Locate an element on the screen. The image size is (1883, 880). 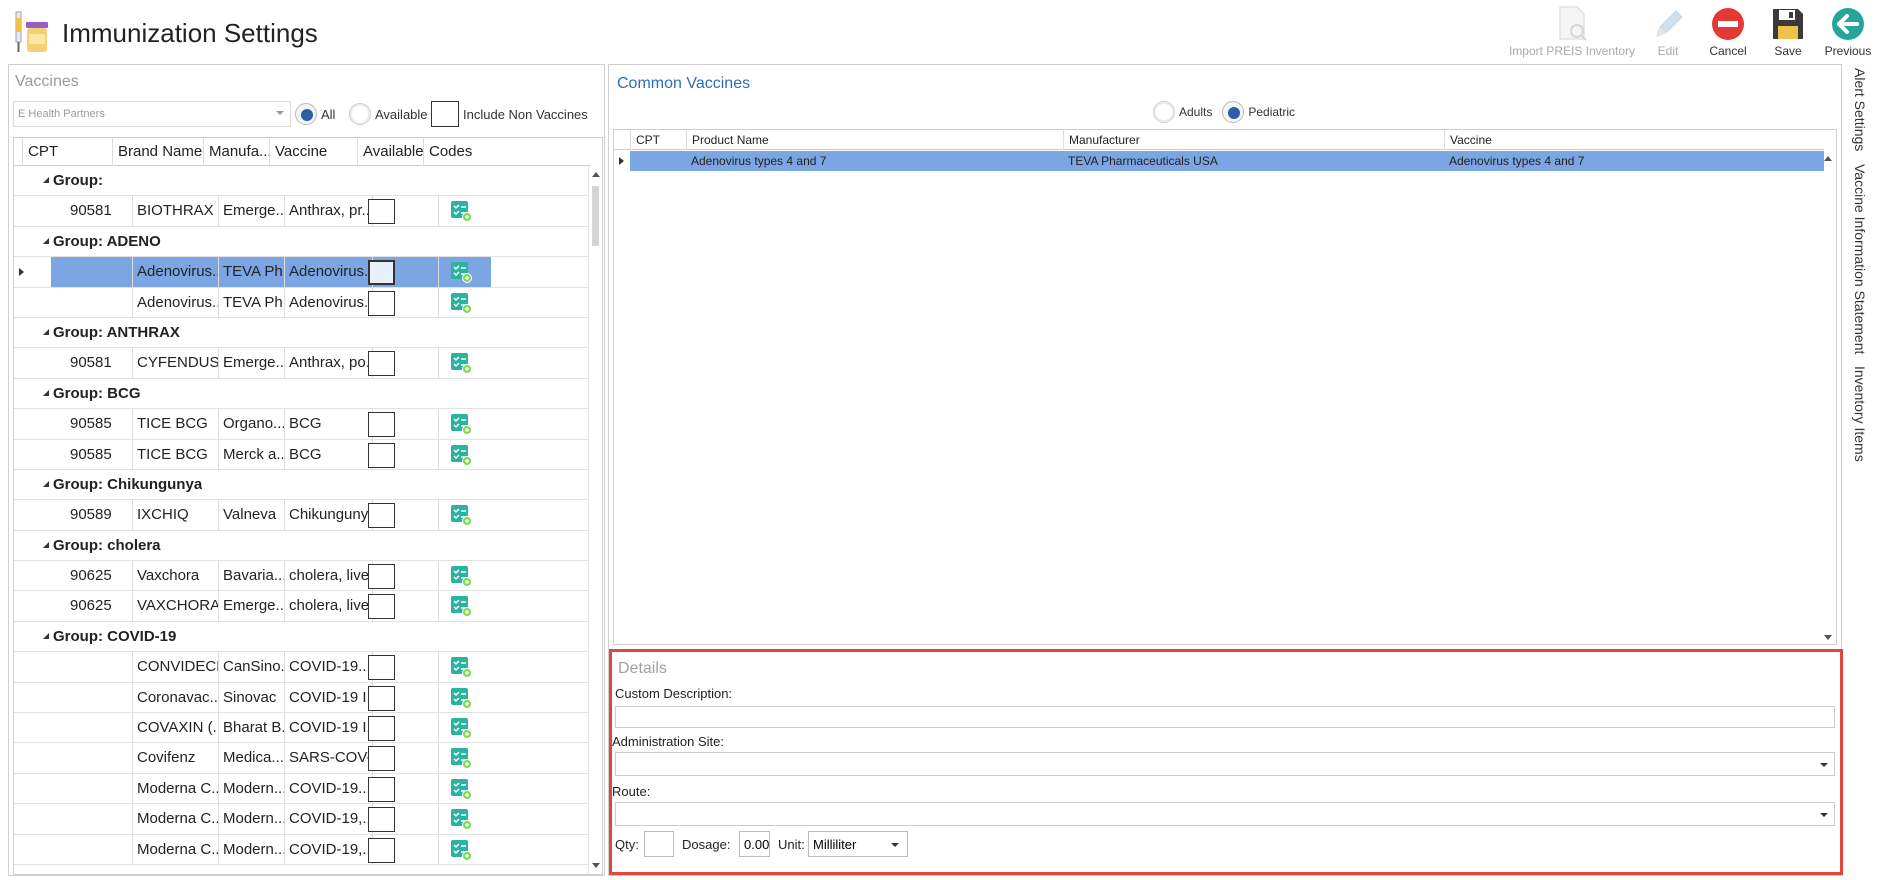
tab-inventory-items: Inventory Items is located at coordinates (1860, 414).